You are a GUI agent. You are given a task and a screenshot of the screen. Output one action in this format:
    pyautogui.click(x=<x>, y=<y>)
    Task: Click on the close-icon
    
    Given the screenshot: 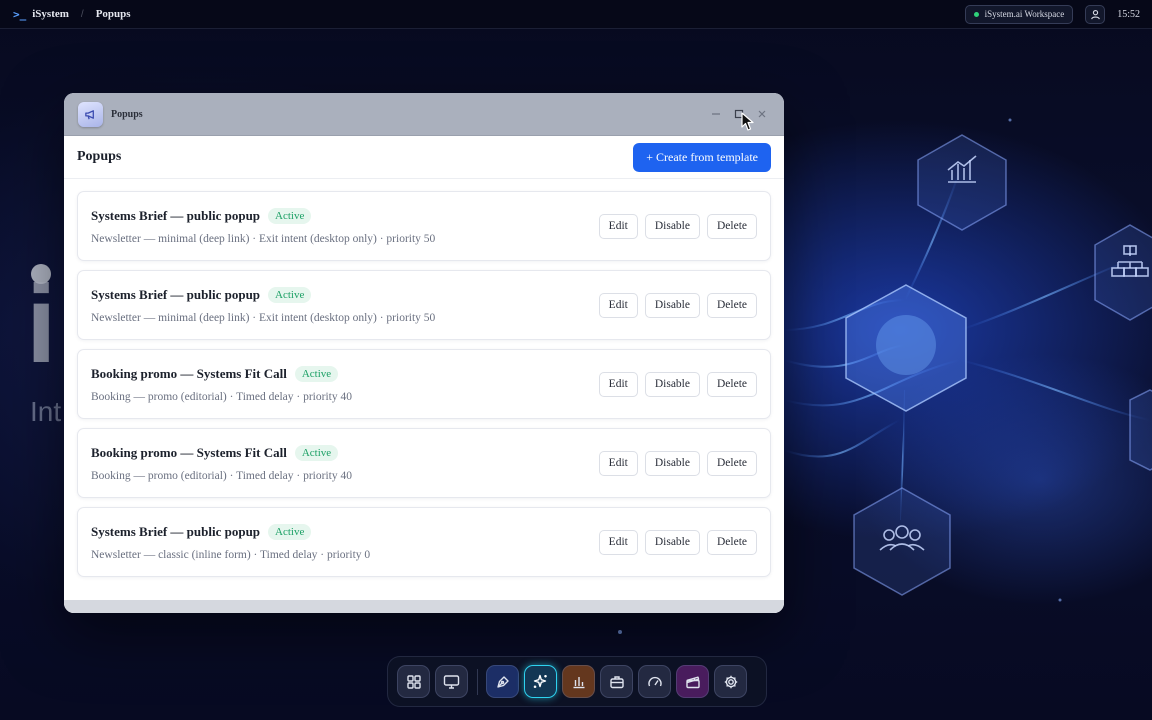 What is the action you would take?
    pyautogui.click(x=761, y=114)
    